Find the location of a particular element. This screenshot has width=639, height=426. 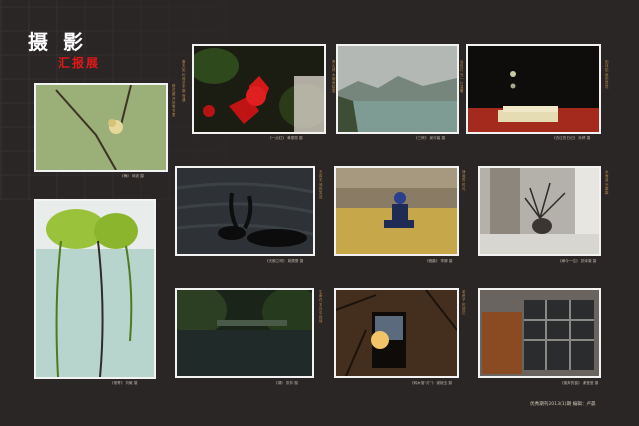

photo-caption: 《常青》 刘敏 摄 is located at coordinates (124, 383).